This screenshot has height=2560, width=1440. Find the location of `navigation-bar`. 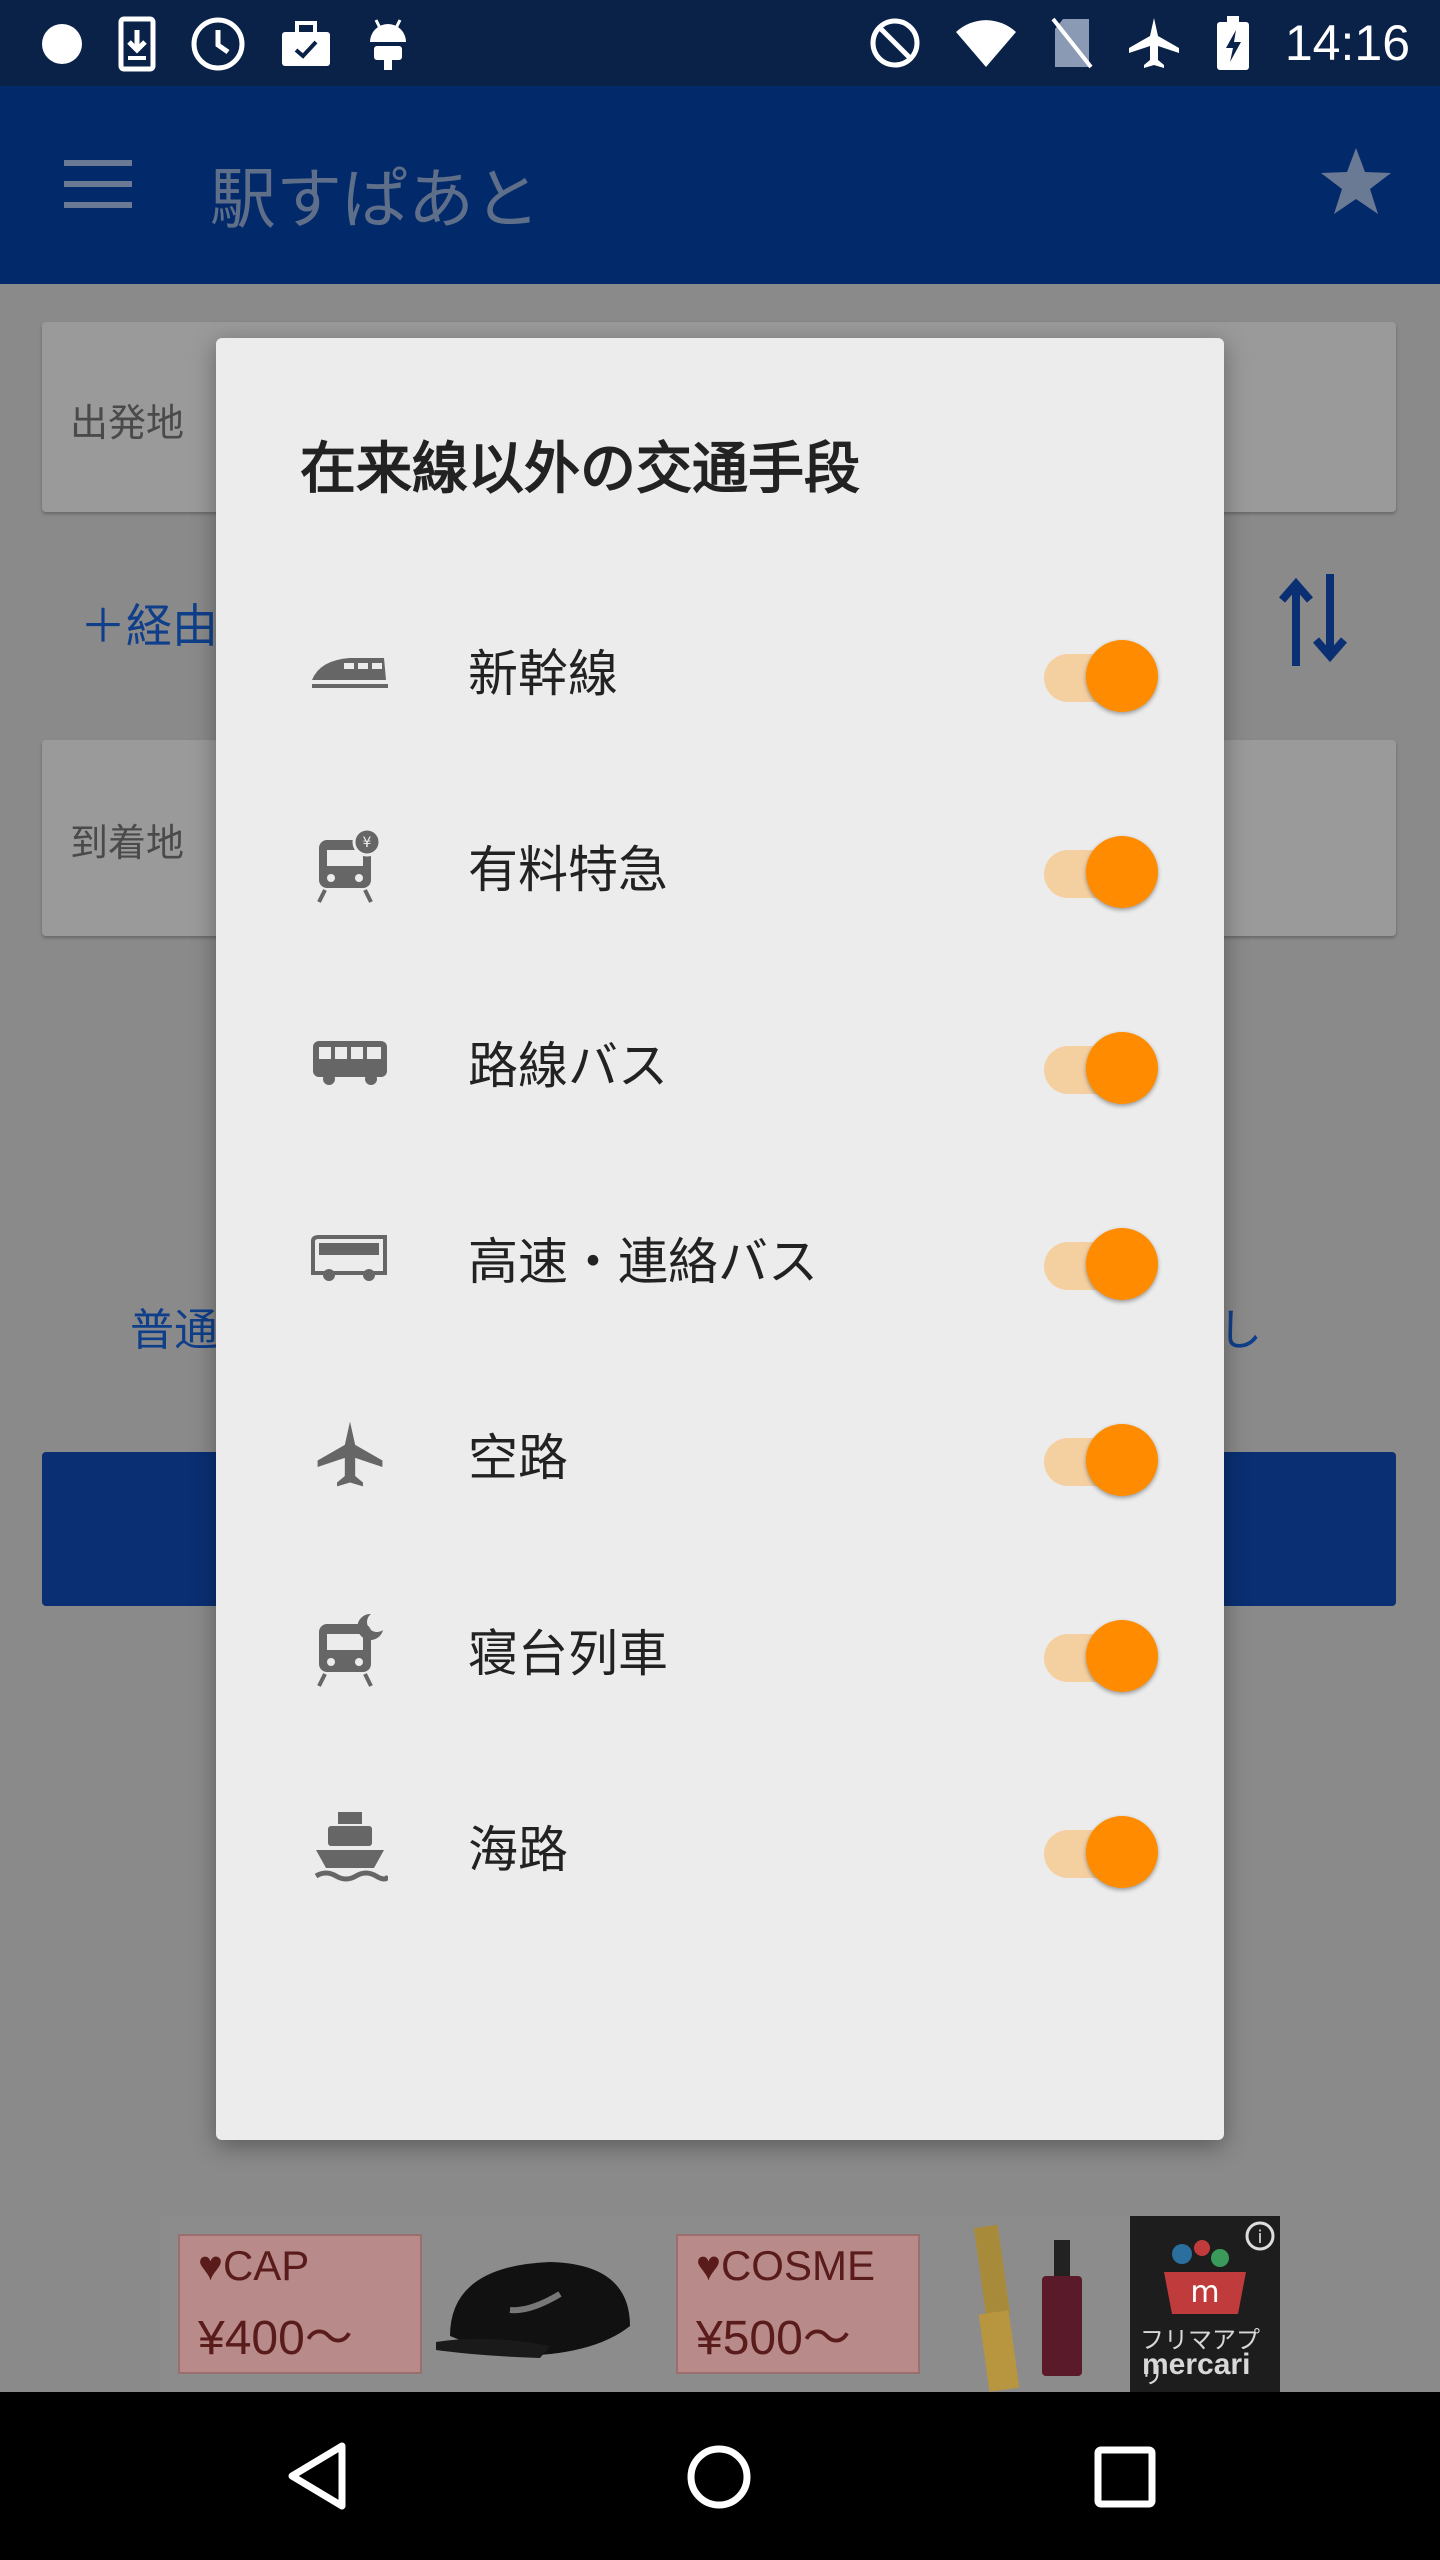

navigation-bar is located at coordinates (720, 2476).